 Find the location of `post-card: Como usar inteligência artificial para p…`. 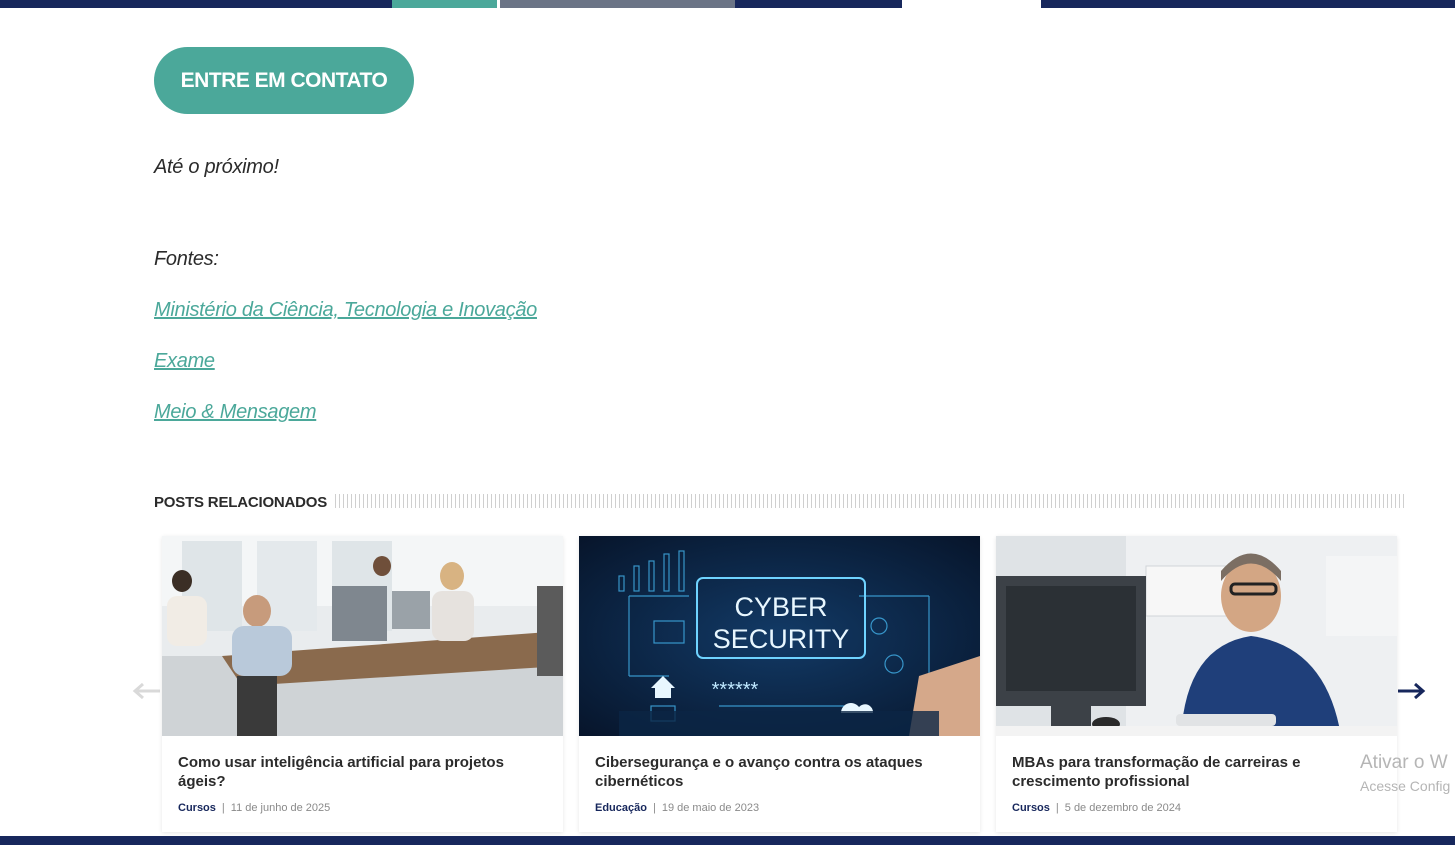

post-card: Como usar inteligência artificial para p… is located at coordinates (362, 684).